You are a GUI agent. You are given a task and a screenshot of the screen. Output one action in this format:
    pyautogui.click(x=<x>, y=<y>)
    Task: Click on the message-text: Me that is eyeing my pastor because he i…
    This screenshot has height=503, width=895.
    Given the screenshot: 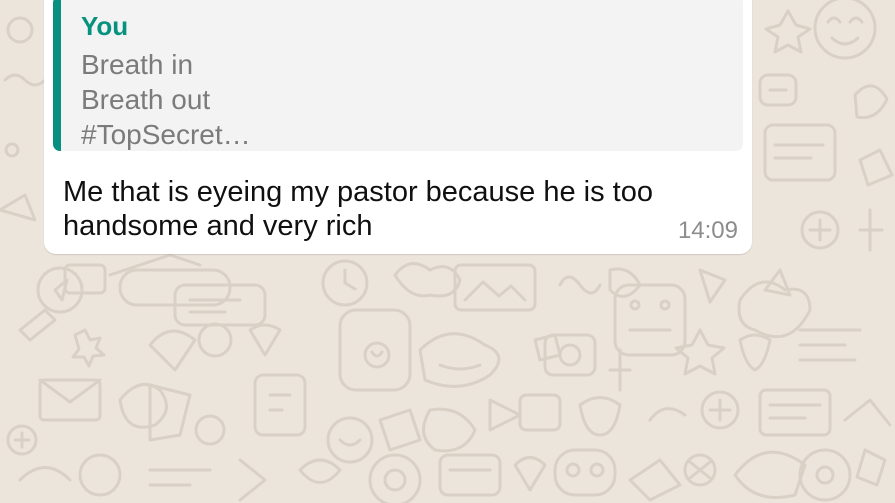 What is the action you would take?
    pyautogui.click(x=358, y=209)
    